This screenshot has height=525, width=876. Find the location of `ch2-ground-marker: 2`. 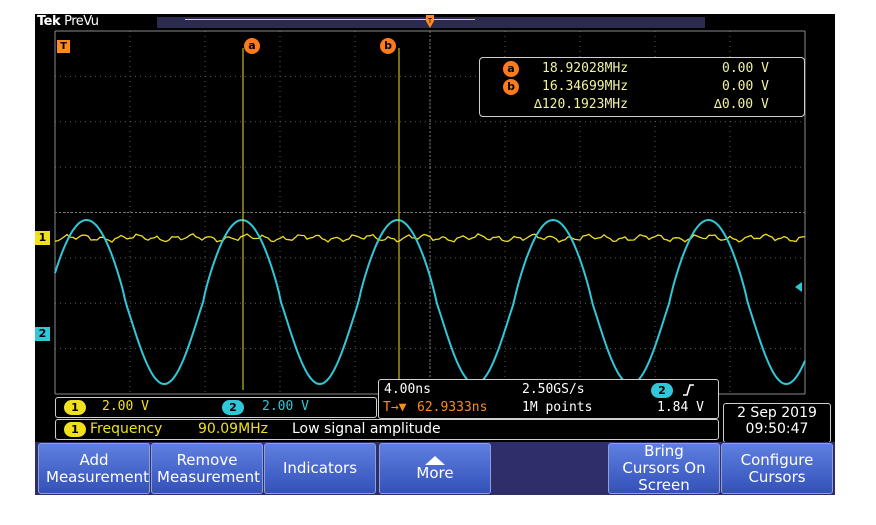

ch2-ground-marker: 2 is located at coordinates (42, 334).